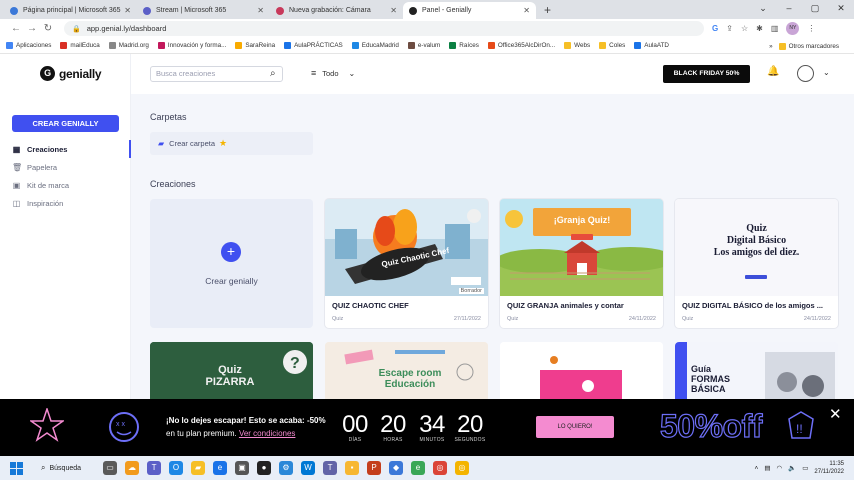 The height and width of the screenshot is (480, 854). I want to click on edge-icon: e, so click(220, 468).